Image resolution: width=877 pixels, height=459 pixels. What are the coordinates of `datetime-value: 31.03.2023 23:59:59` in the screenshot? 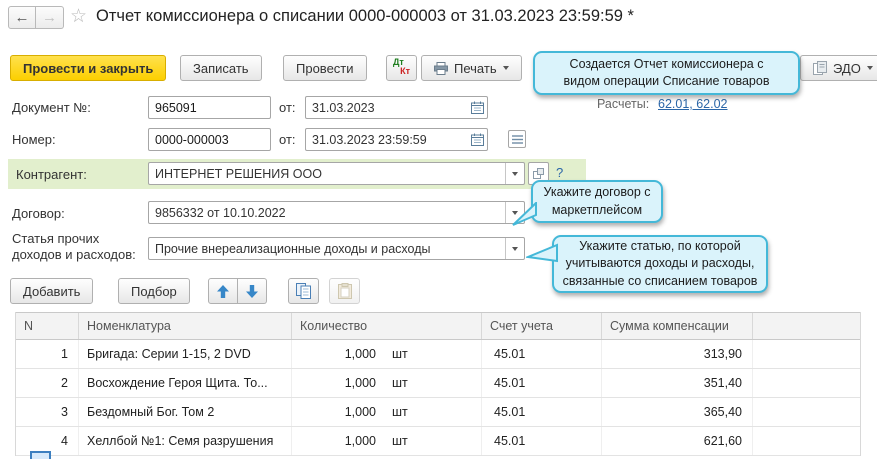 It's located at (369, 139).